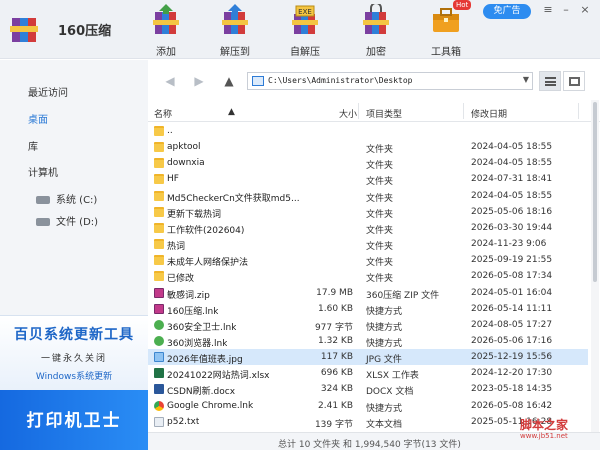 This screenshot has width=600, height=450. What do you see at coordinates (159, 324) in the screenshot?
I see `shortcut-icon` at bounding box center [159, 324].